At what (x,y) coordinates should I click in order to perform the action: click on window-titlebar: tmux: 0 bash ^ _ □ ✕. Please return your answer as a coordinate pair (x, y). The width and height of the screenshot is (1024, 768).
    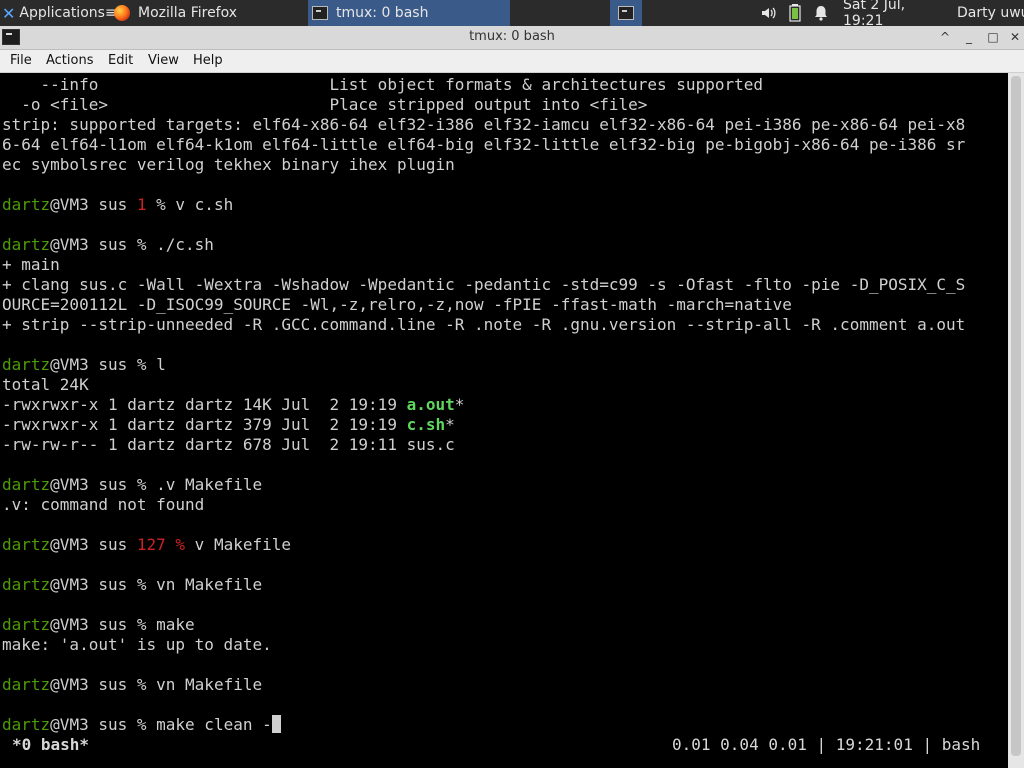
    Looking at the image, I should click on (512, 38).